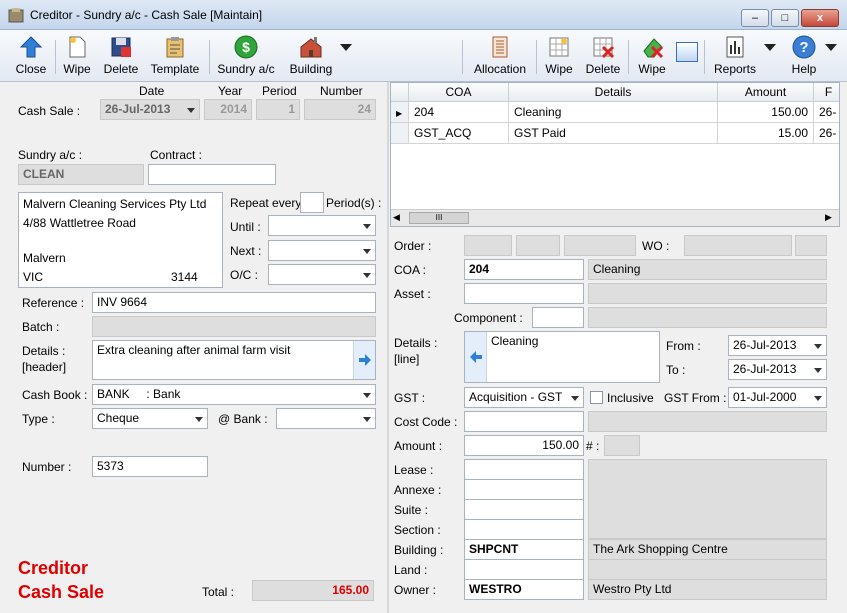 Image resolution: width=847 pixels, height=613 pixels. What do you see at coordinates (322, 225) in the screenshot?
I see `until-select` at bounding box center [322, 225].